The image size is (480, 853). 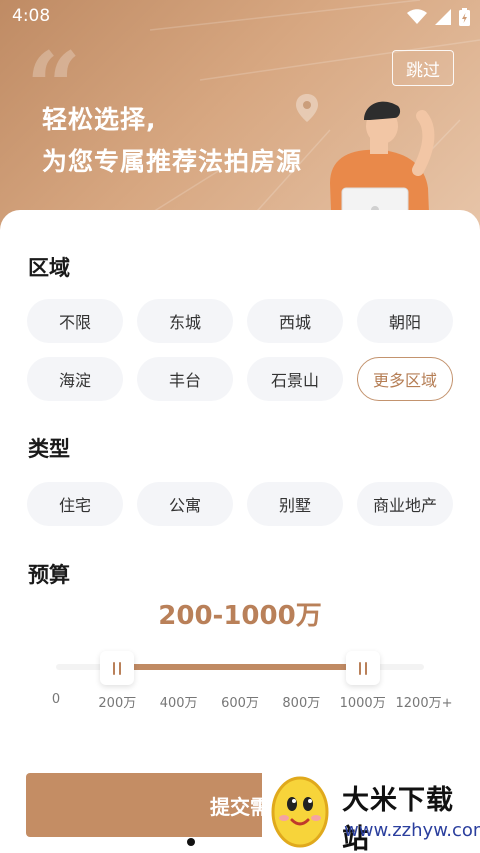 I want to click on signal-icon, so click(x=443, y=17).